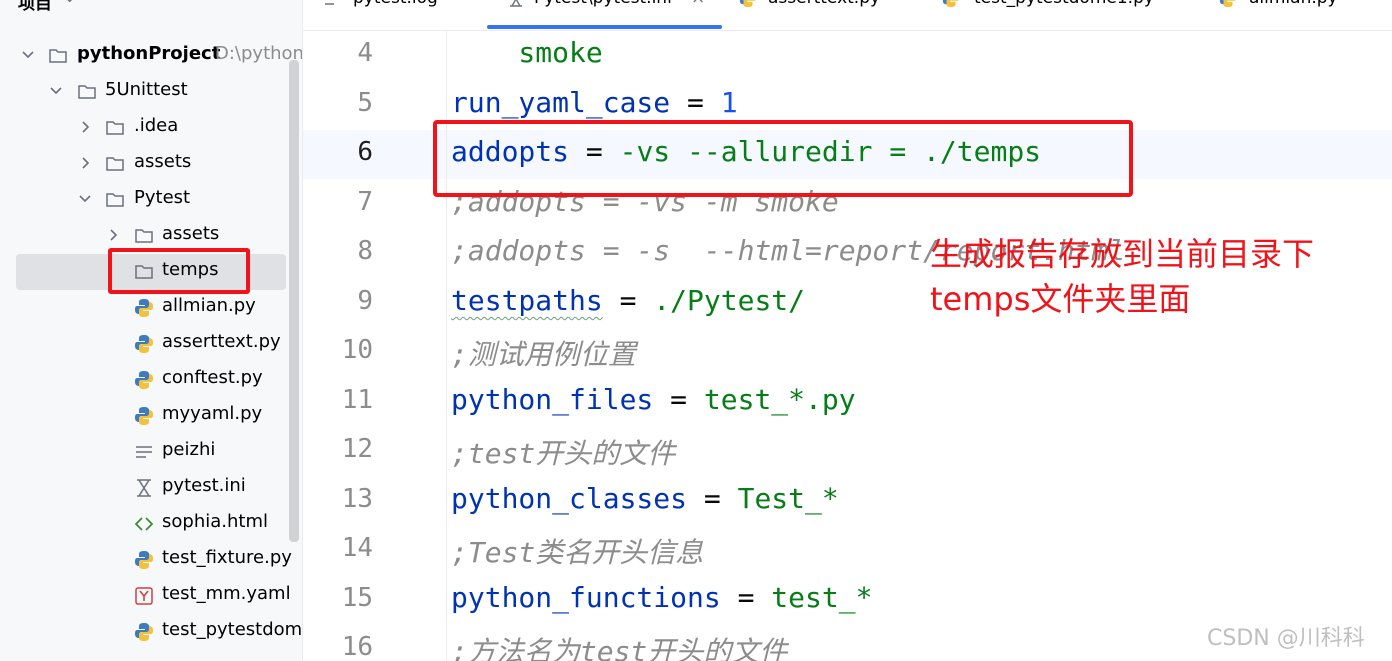 The height and width of the screenshot is (661, 1392). I want to click on tree-item-label: pythonProject, so click(149, 53).